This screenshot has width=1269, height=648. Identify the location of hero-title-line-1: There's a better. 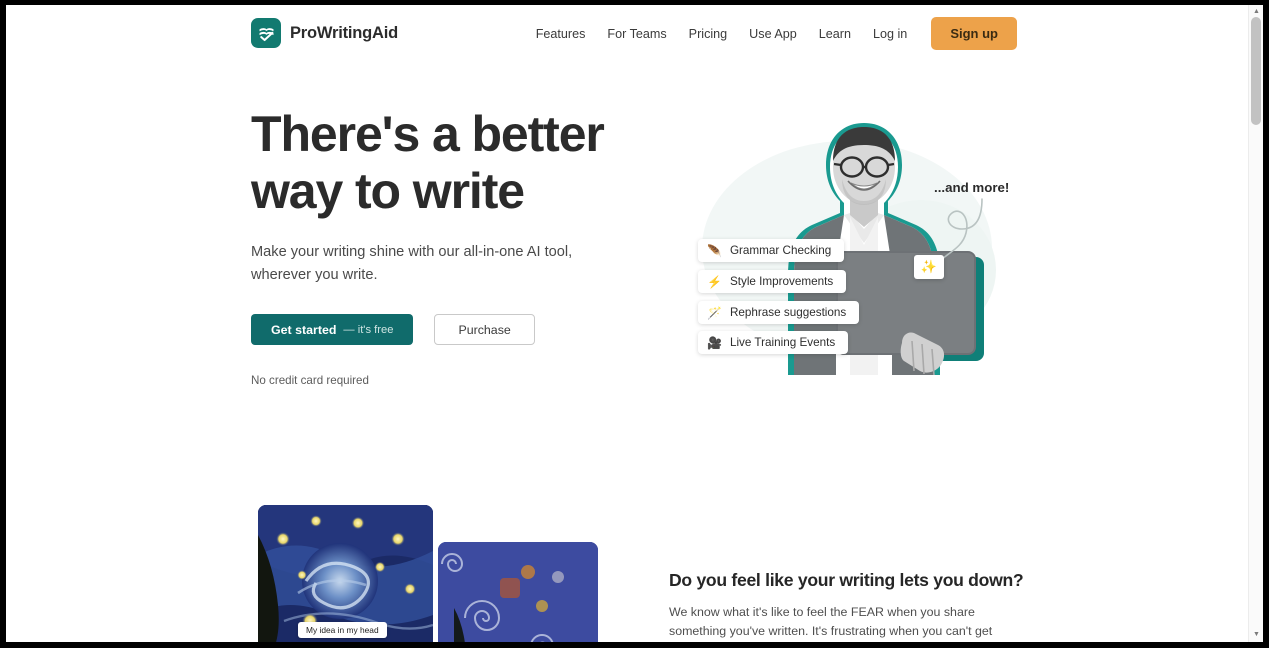
(428, 134).